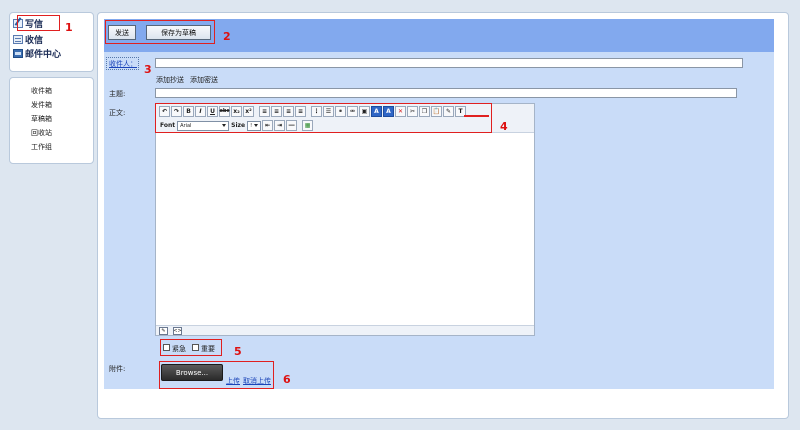 The width and height of the screenshot is (800, 430). What do you see at coordinates (195, 347) in the screenshot?
I see `important-checkbox` at bounding box center [195, 347].